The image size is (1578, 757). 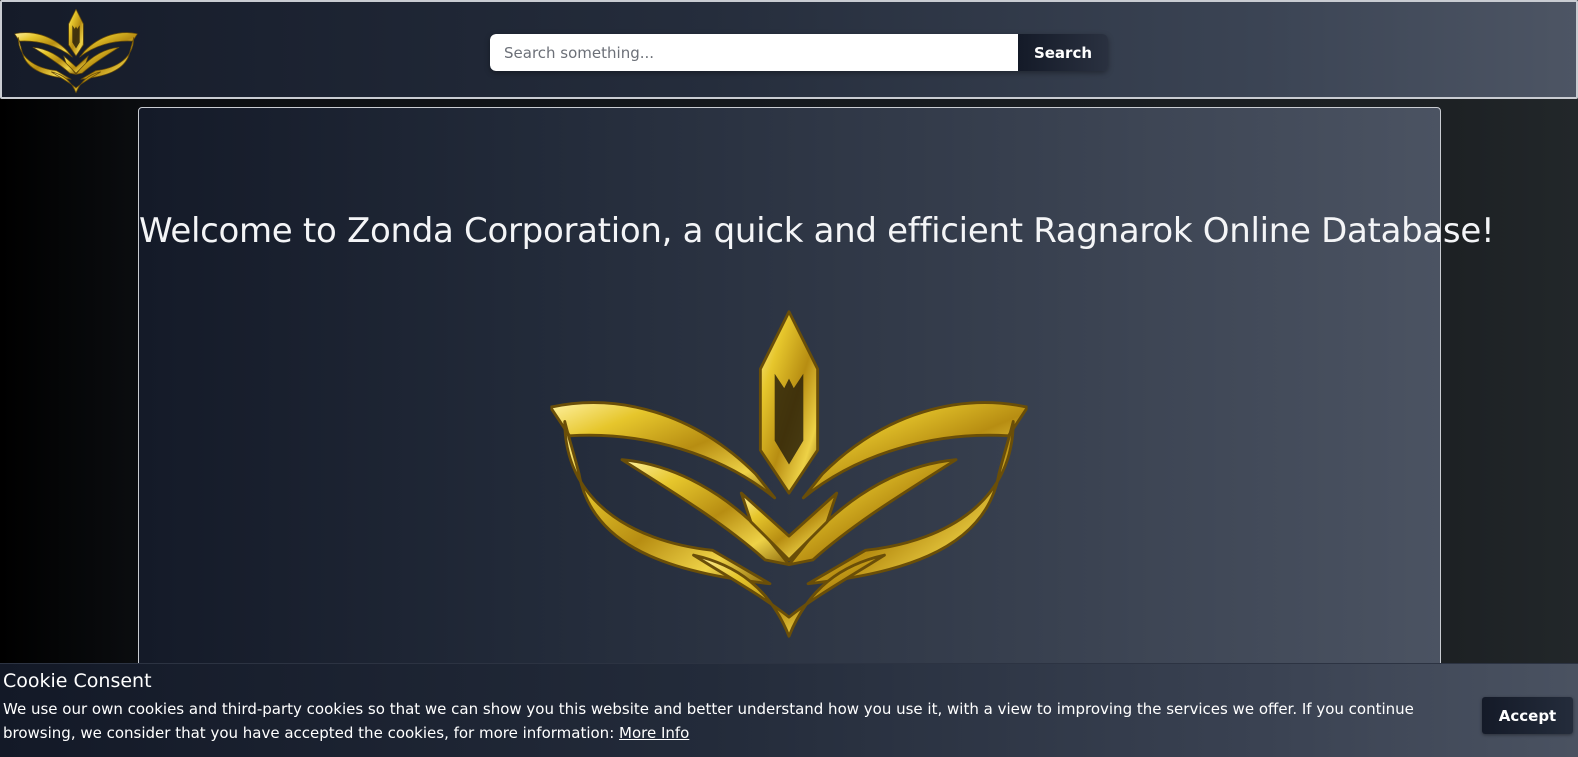 What do you see at coordinates (1527, 715) in the screenshot?
I see `accept-cookies-button: Accept` at bounding box center [1527, 715].